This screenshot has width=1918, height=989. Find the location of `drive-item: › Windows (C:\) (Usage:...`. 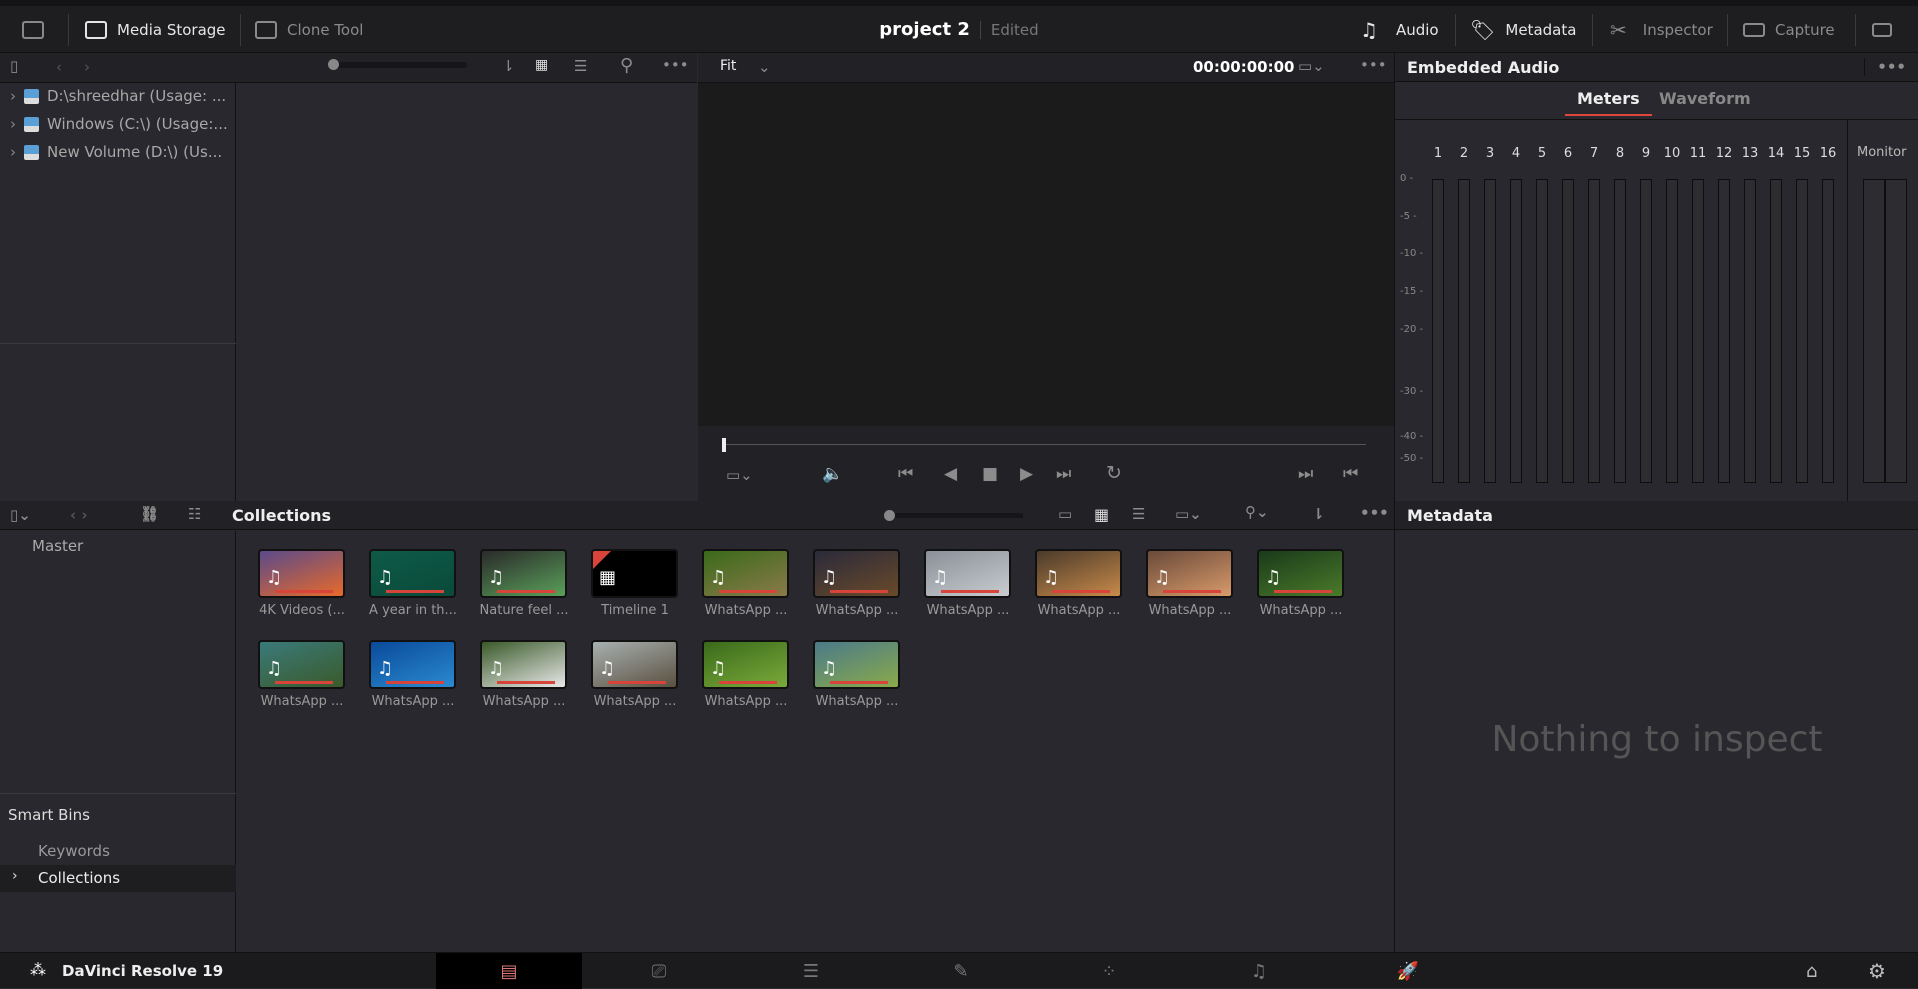

drive-item: › Windows (C:\) (Usage:... is located at coordinates (119, 124).